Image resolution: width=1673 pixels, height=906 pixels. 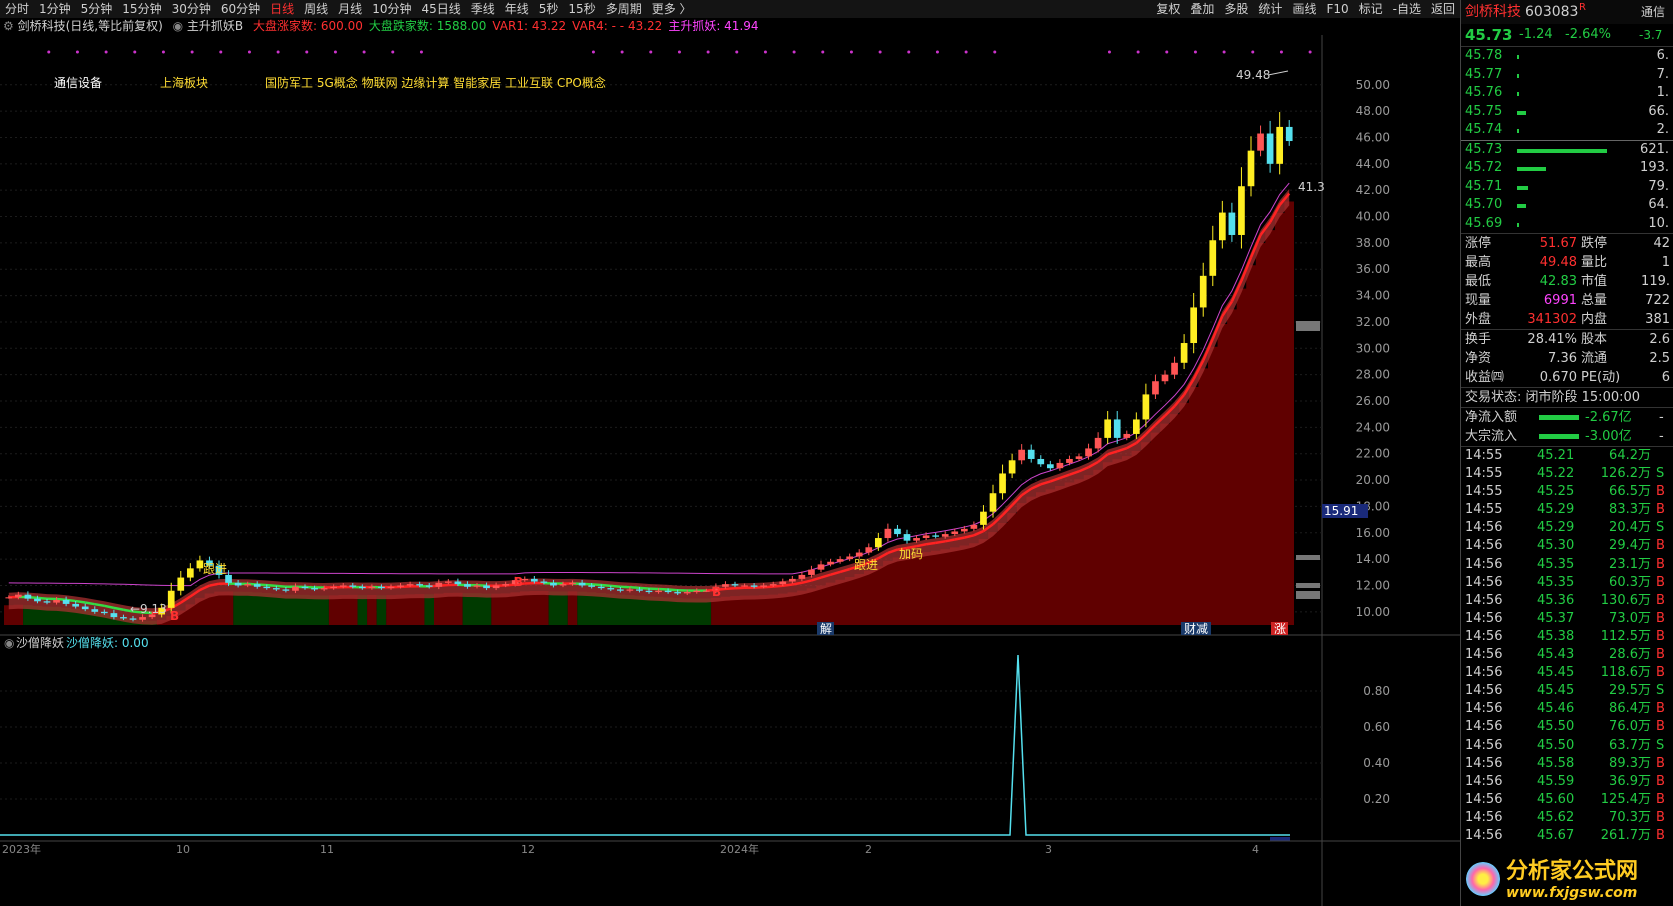 What do you see at coordinates (1373, 375) in the screenshot?
I see `y-tick-label: 28.00` at bounding box center [1373, 375].